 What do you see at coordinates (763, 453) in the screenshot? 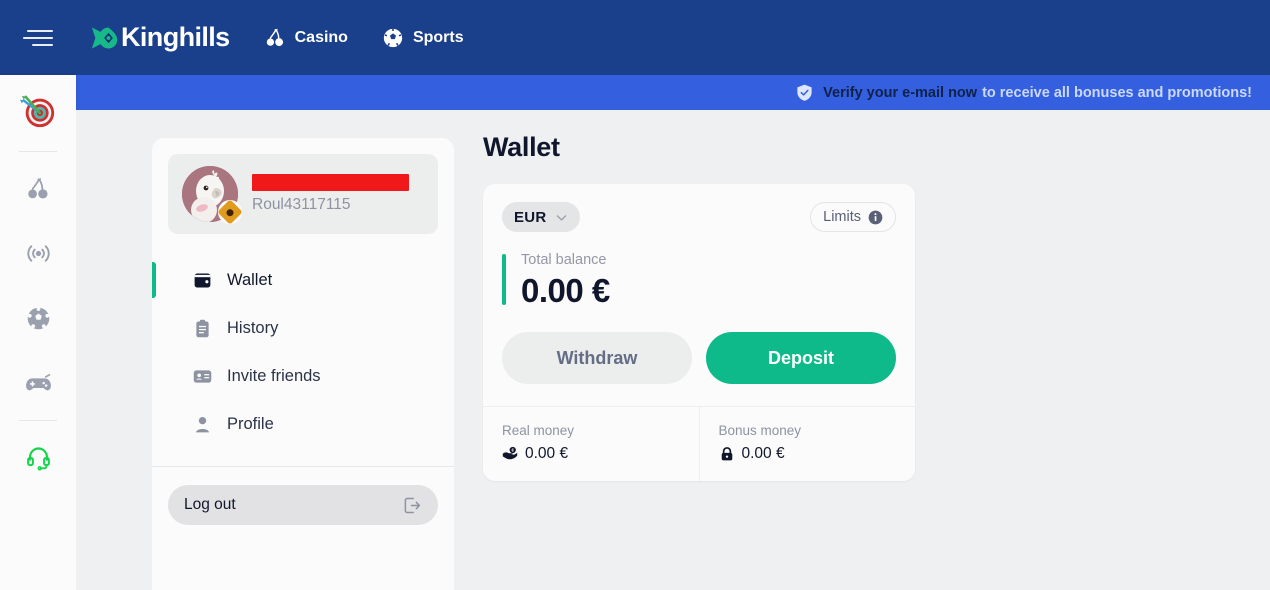
I see `bonus-money-value: 0.00 €` at bounding box center [763, 453].